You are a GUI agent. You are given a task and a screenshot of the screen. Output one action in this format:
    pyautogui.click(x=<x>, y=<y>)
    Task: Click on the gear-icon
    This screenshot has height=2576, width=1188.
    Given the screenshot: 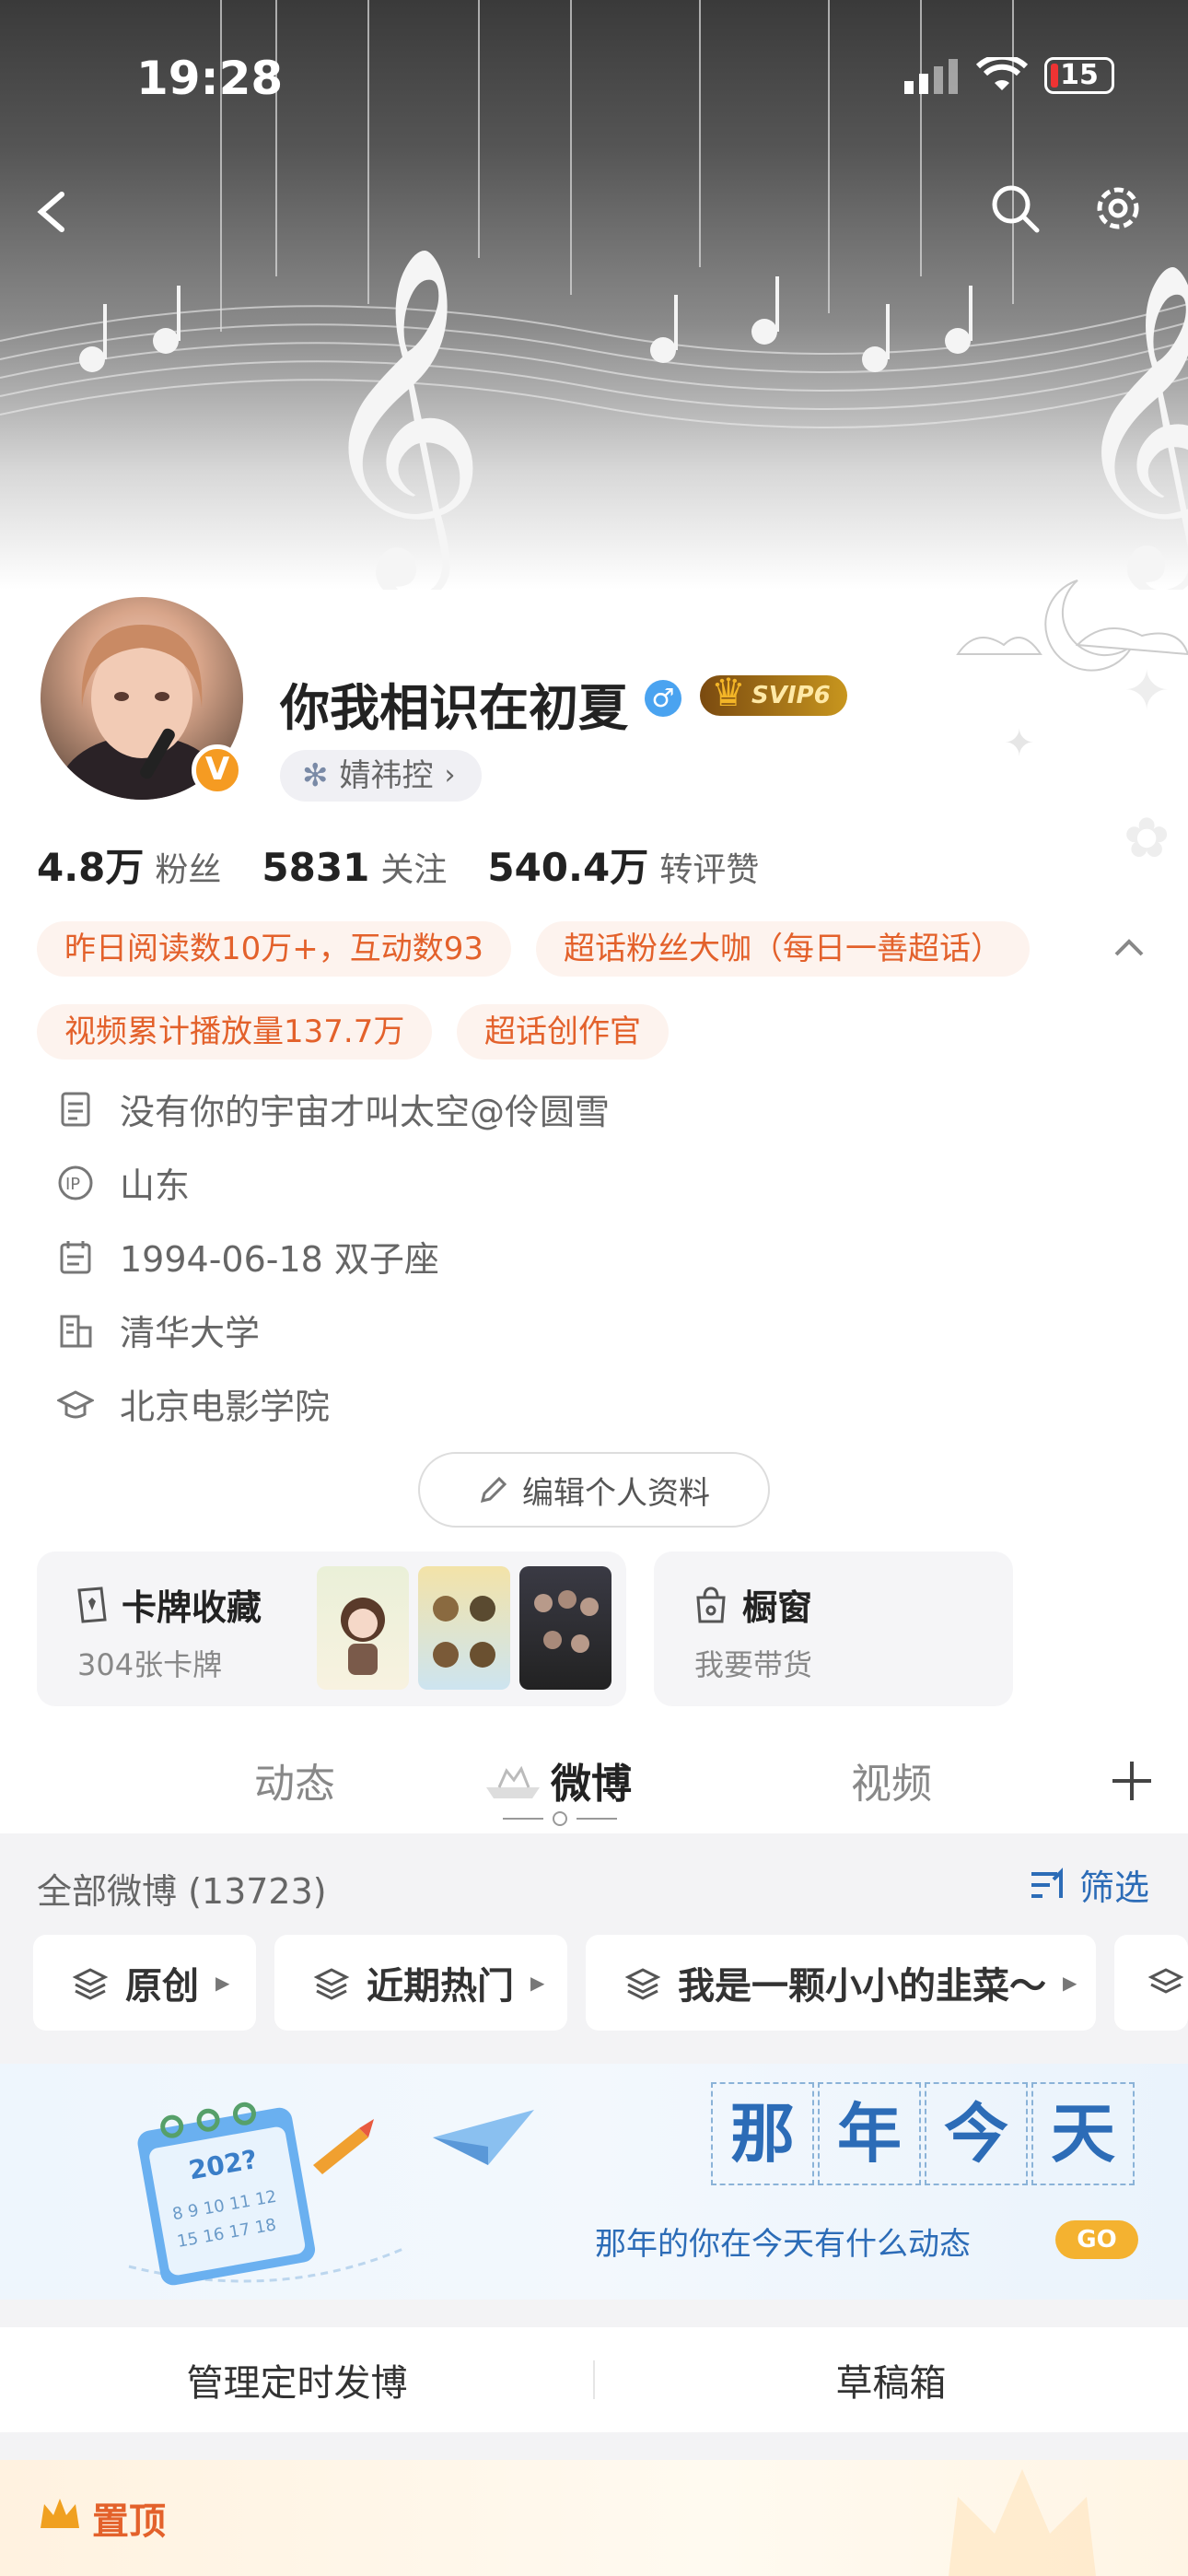 What is the action you would take?
    pyautogui.click(x=1118, y=208)
    